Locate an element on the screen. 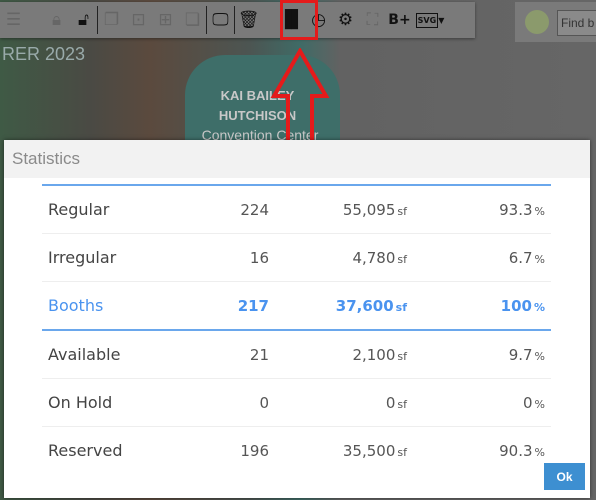 The width and height of the screenshot is (596, 500). row-area: 37,600 sf is located at coordinates (339, 306).